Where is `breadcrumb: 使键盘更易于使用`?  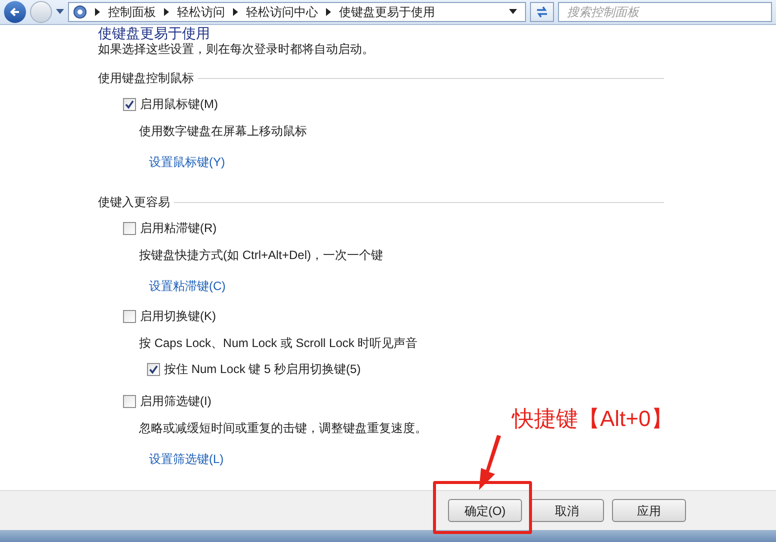
breadcrumb: 使键盘更易于使用 is located at coordinates (387, 12).